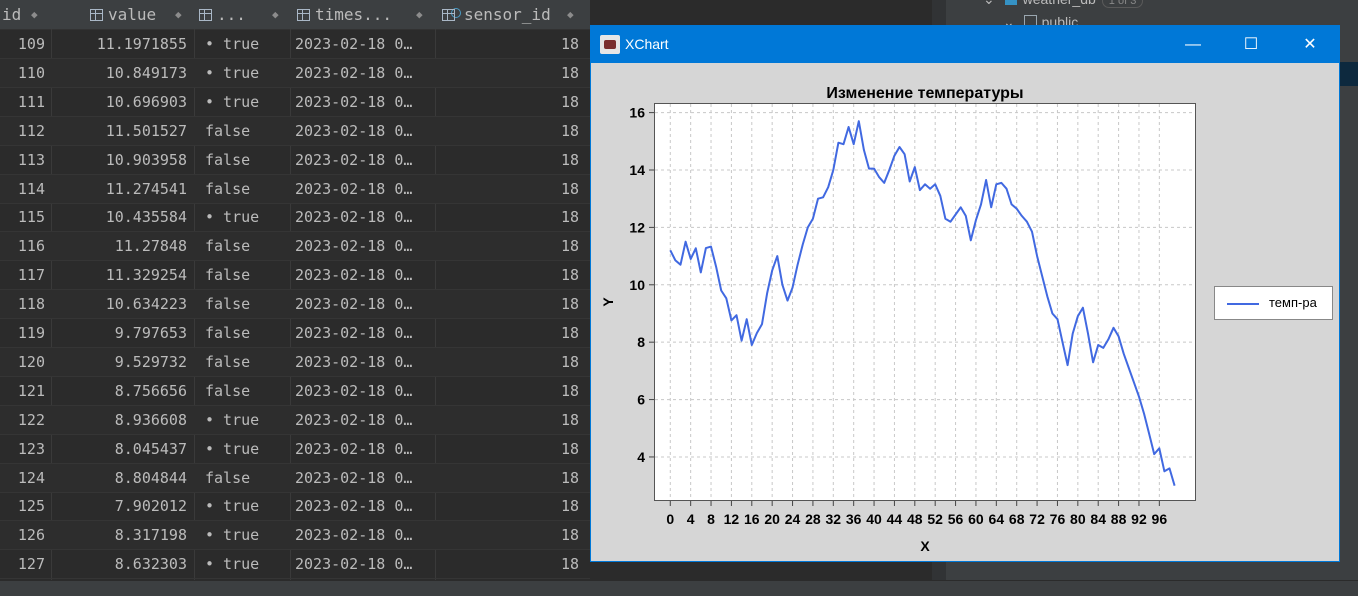 The height and width of the screenshot is (596, 1358). I want to click on cell-value: 8.632303, so click(119, 564).